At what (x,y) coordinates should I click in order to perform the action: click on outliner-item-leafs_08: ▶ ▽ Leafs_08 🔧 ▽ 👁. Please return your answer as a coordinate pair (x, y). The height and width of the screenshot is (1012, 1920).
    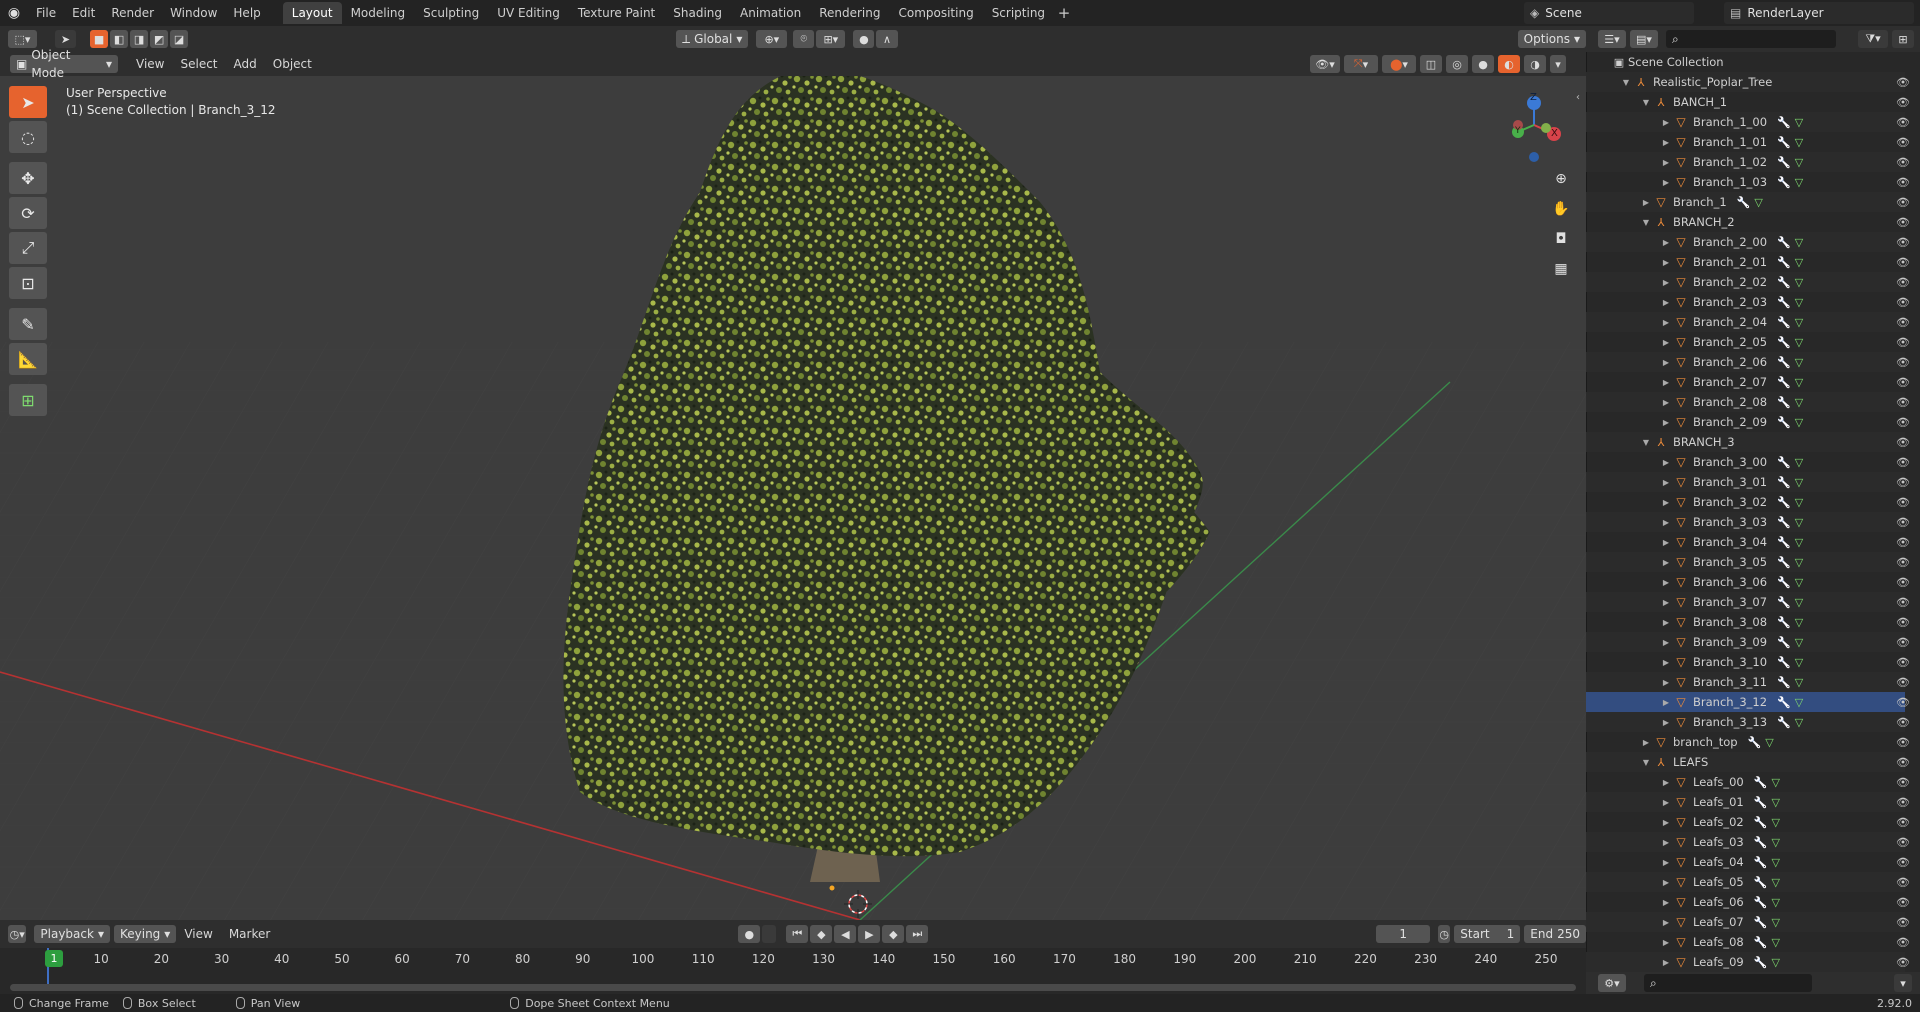
    Looking at the image, I should click on (1748, 942).